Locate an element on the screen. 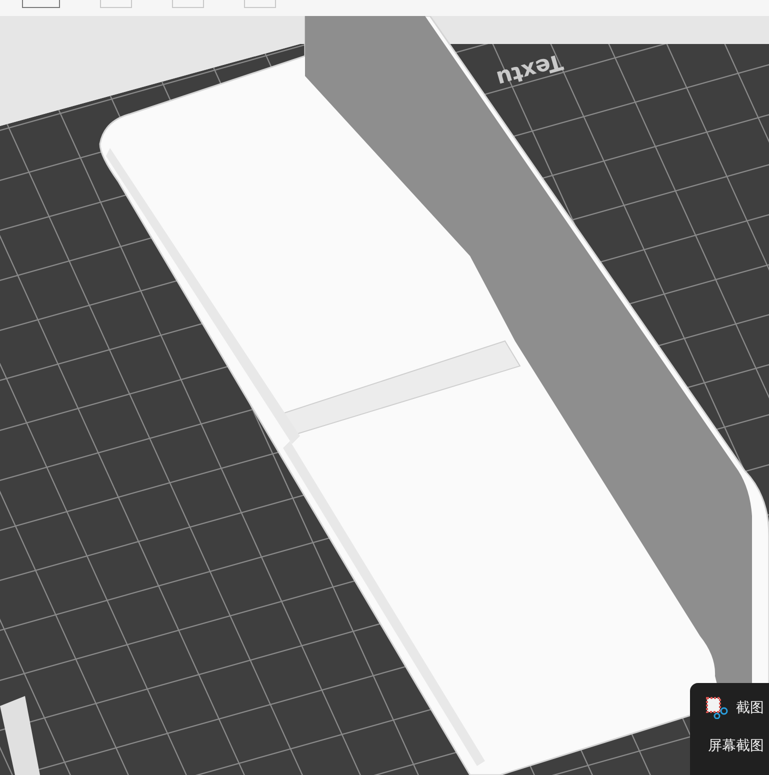  bed-label: Textu is located at coordinates (530, 69).